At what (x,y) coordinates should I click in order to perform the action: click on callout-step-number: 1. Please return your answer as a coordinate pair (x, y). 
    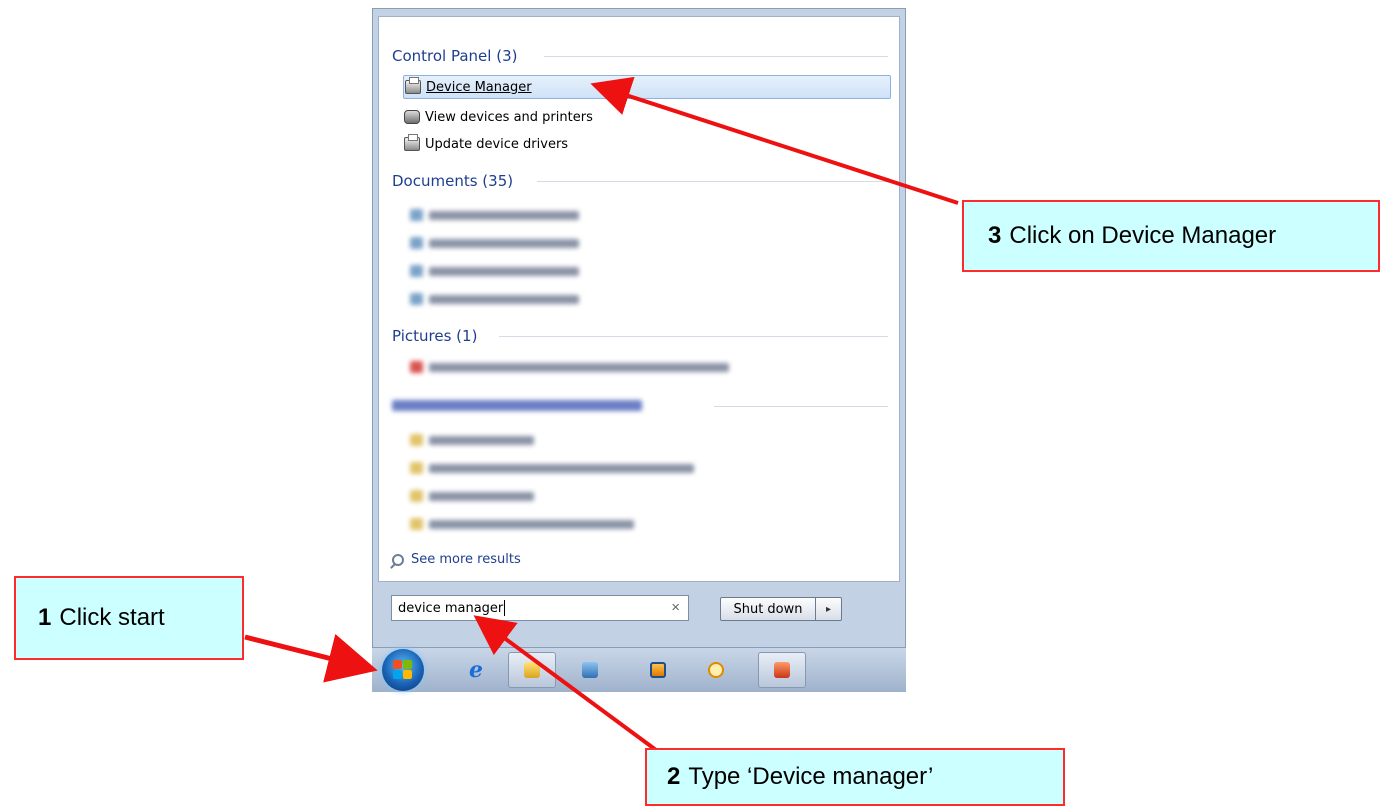
    Looking at the image, I should click on (45, 617).